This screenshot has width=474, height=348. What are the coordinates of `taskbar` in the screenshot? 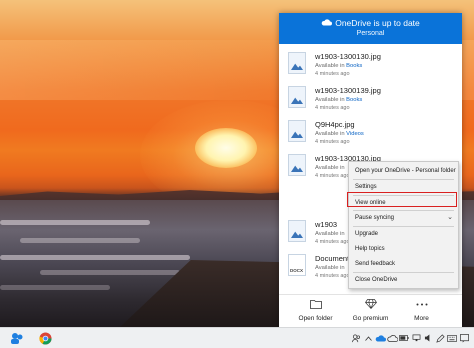 It's located at (237, 337).